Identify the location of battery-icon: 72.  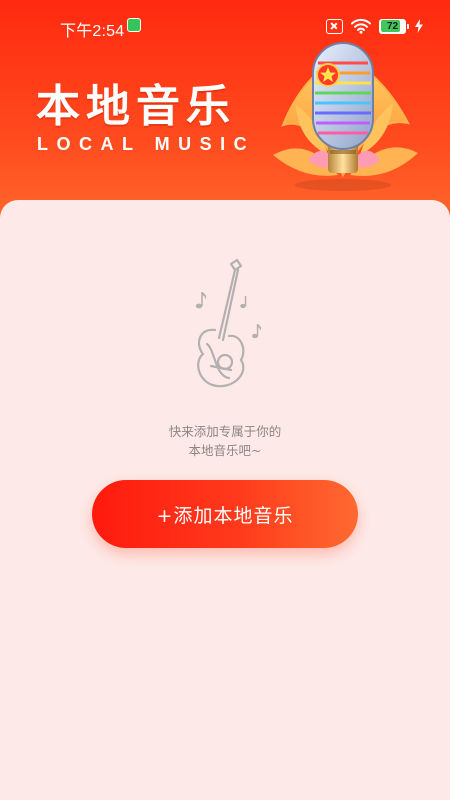
(394, 26).